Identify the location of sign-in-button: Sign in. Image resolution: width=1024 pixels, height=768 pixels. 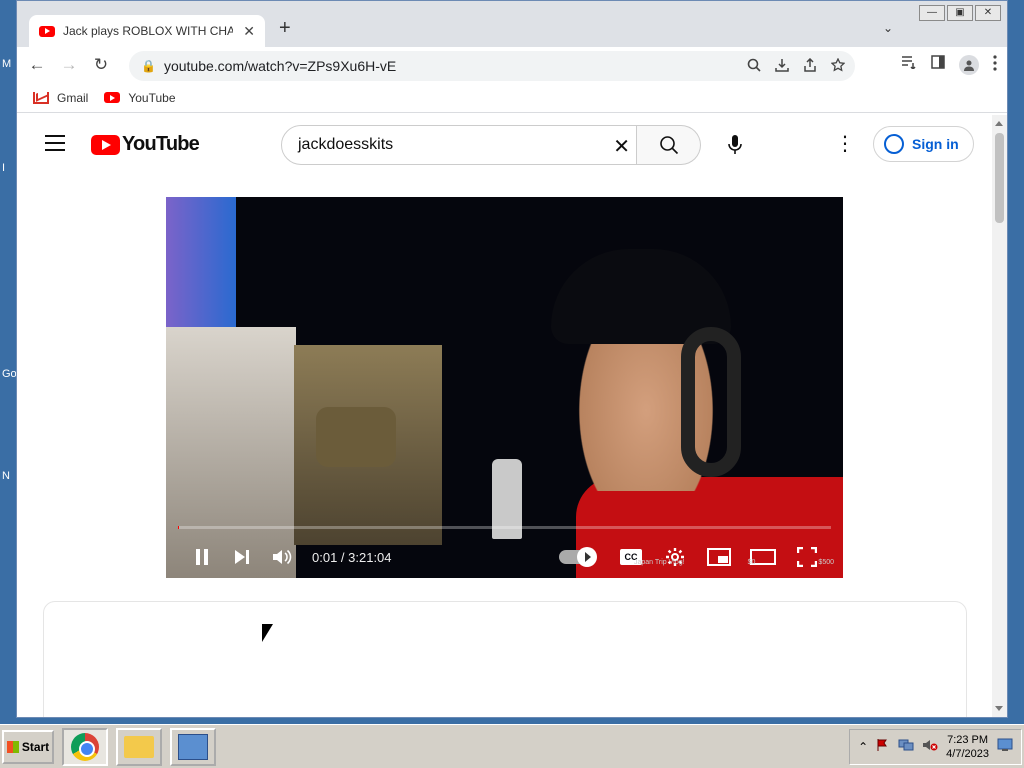
(923, 144).